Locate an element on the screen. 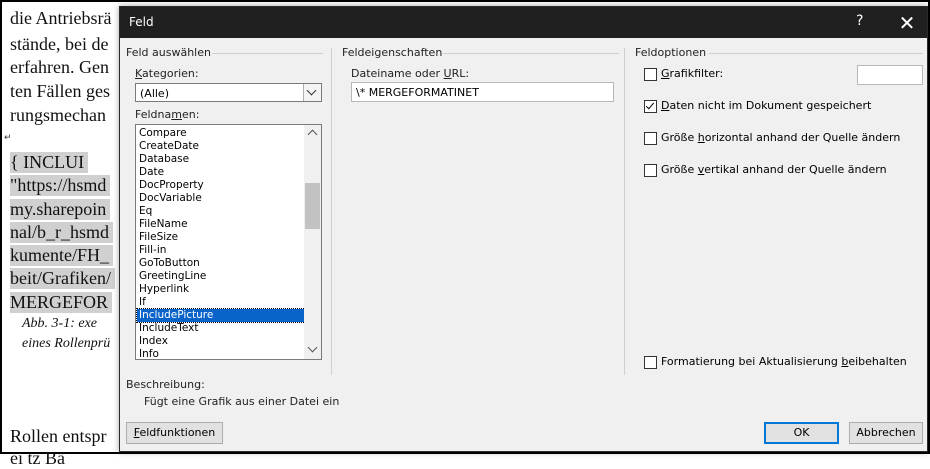  list-scrollbar is located at coordinates (312, 242).